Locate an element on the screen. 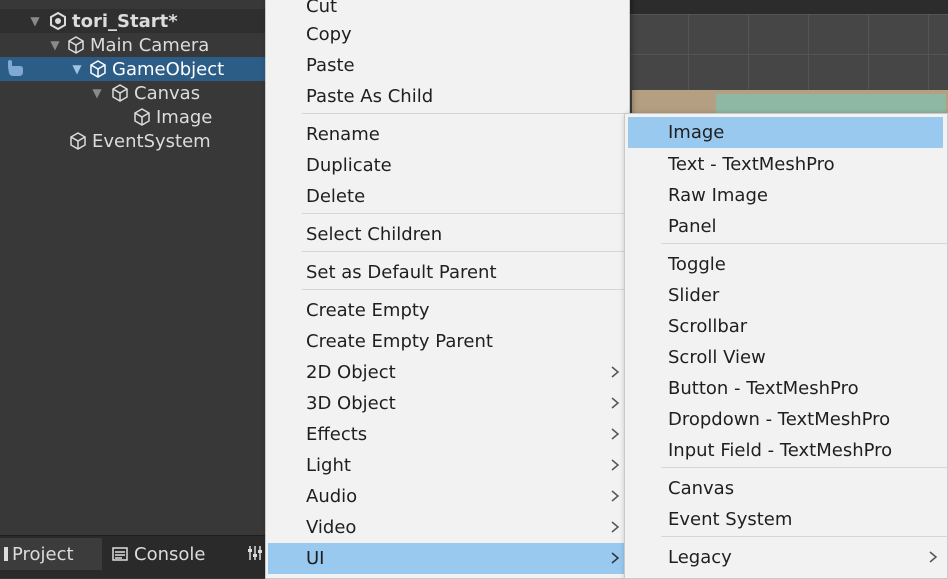  hierarchy-item-label: GameObject is located at coordinates (168, 69).